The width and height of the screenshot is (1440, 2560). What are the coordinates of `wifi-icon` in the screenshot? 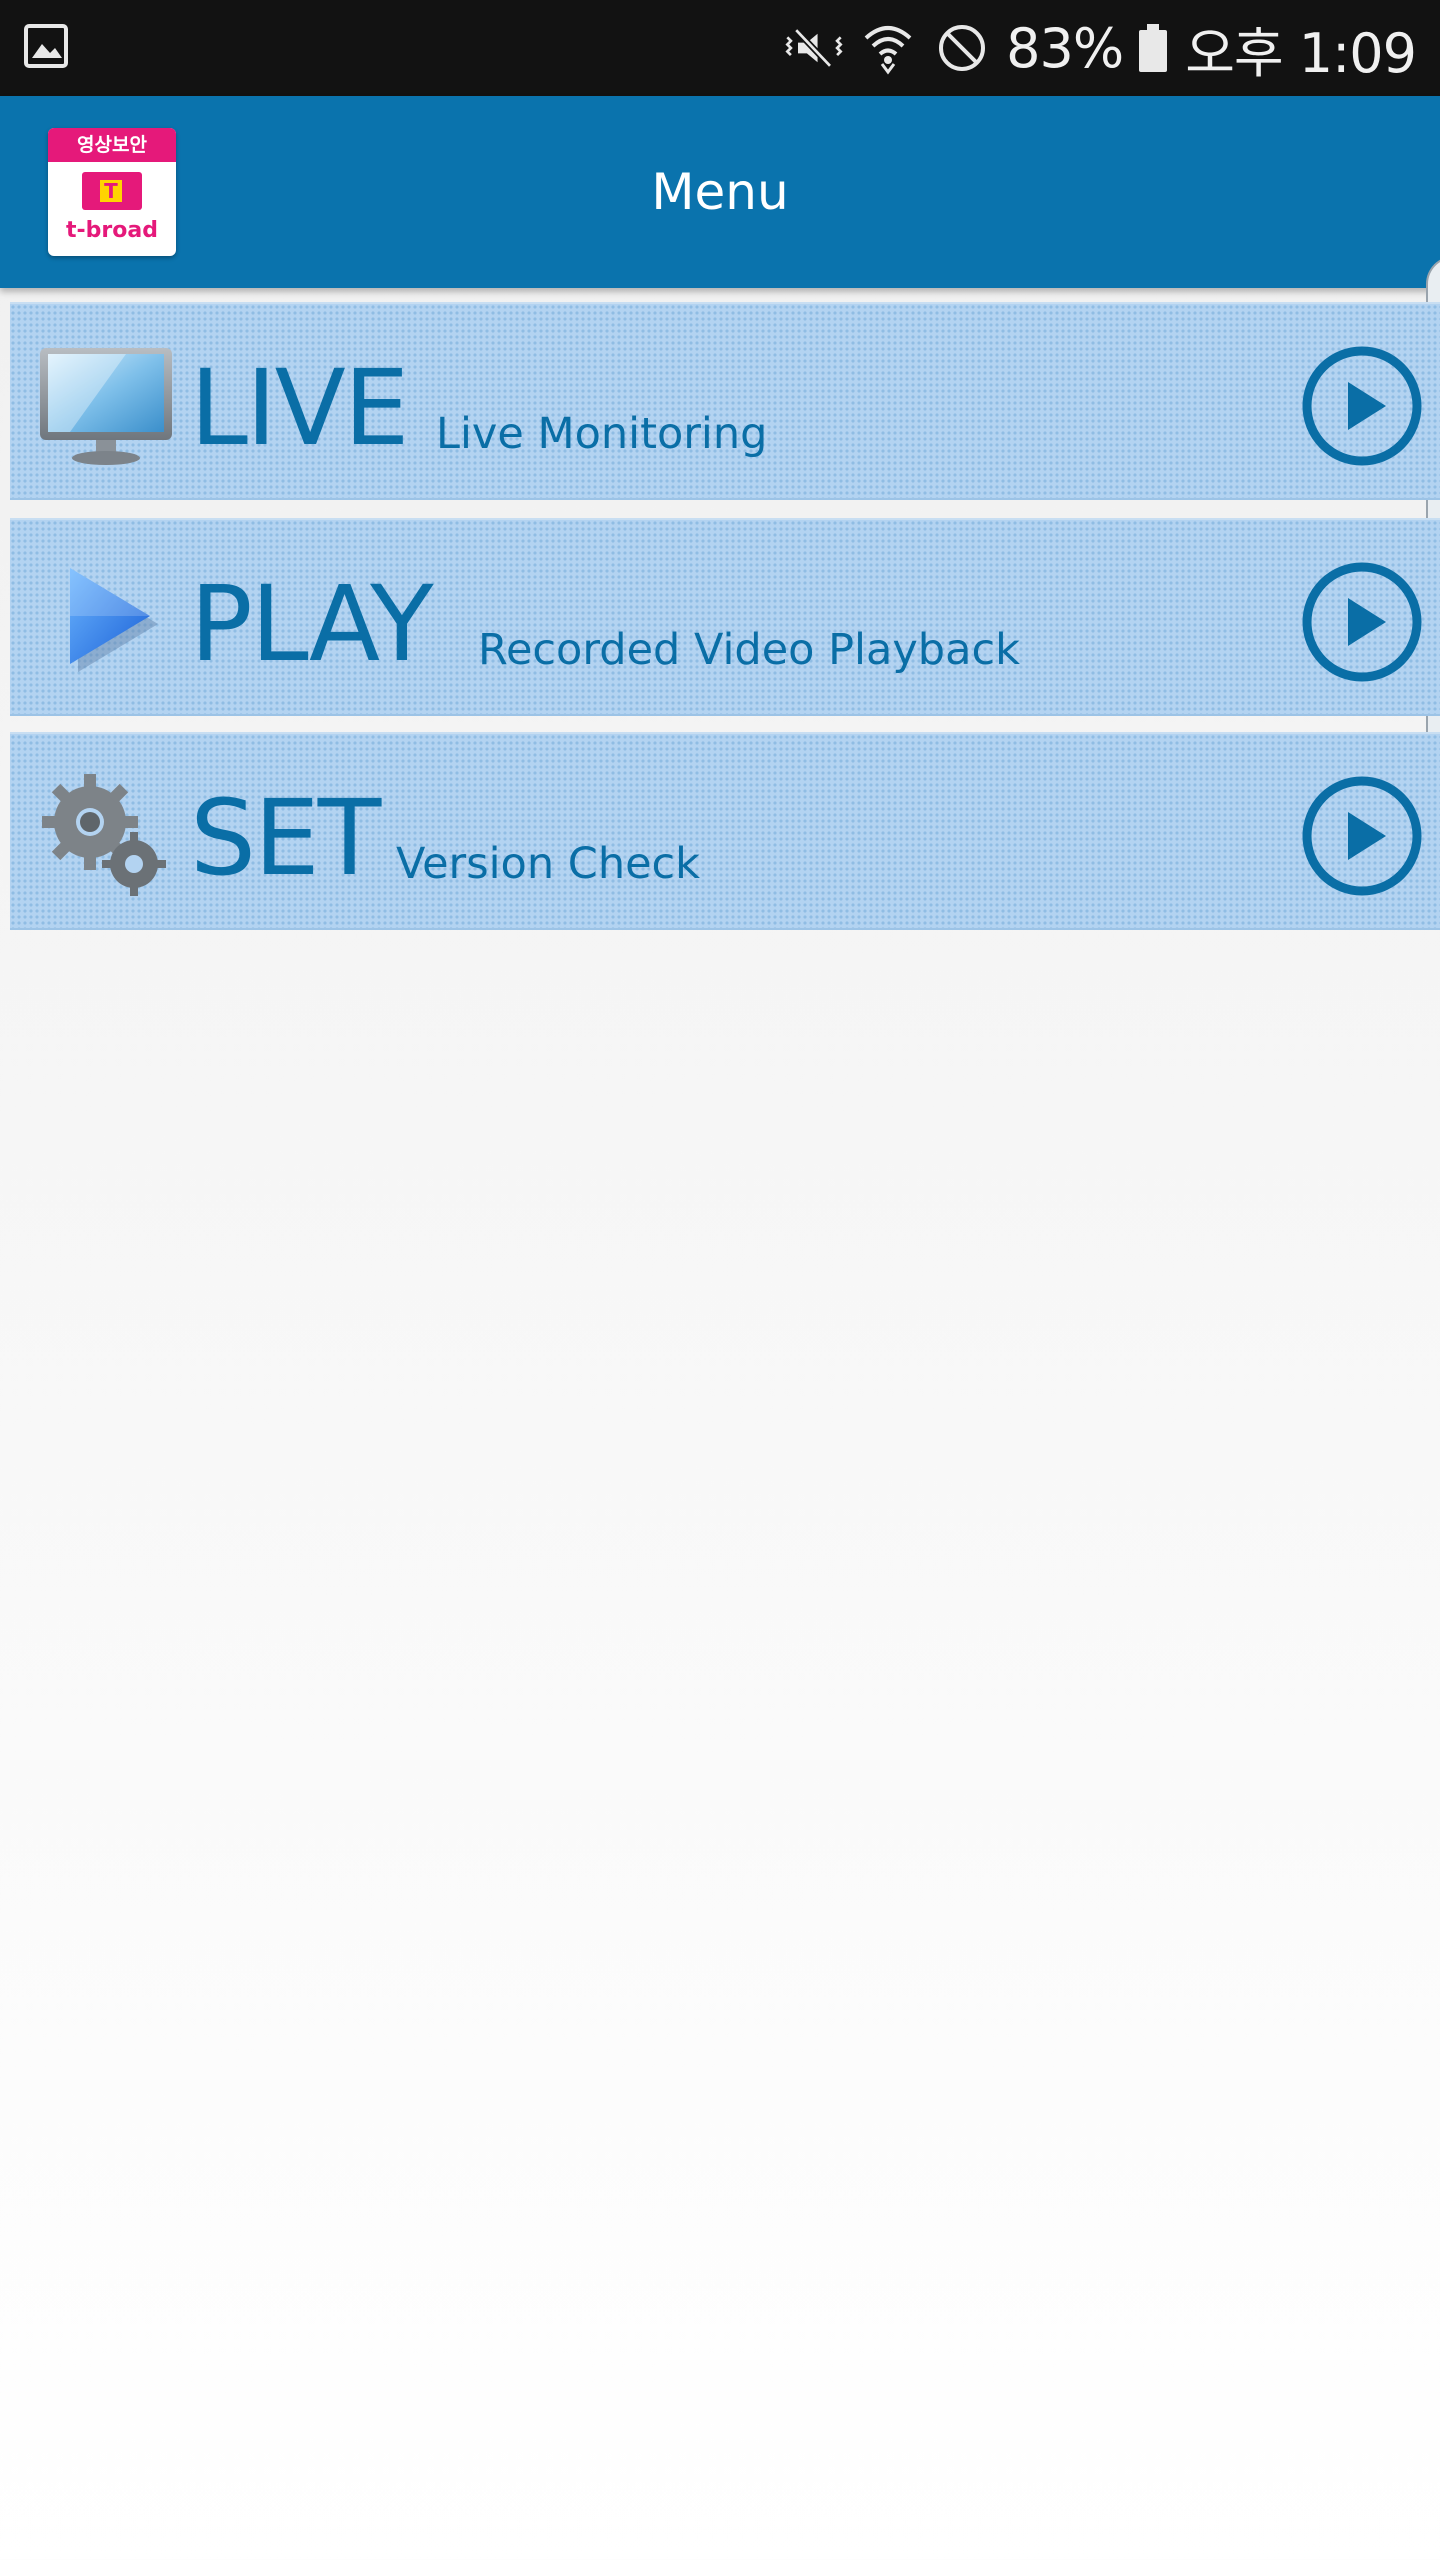 It's located at (888, 48).